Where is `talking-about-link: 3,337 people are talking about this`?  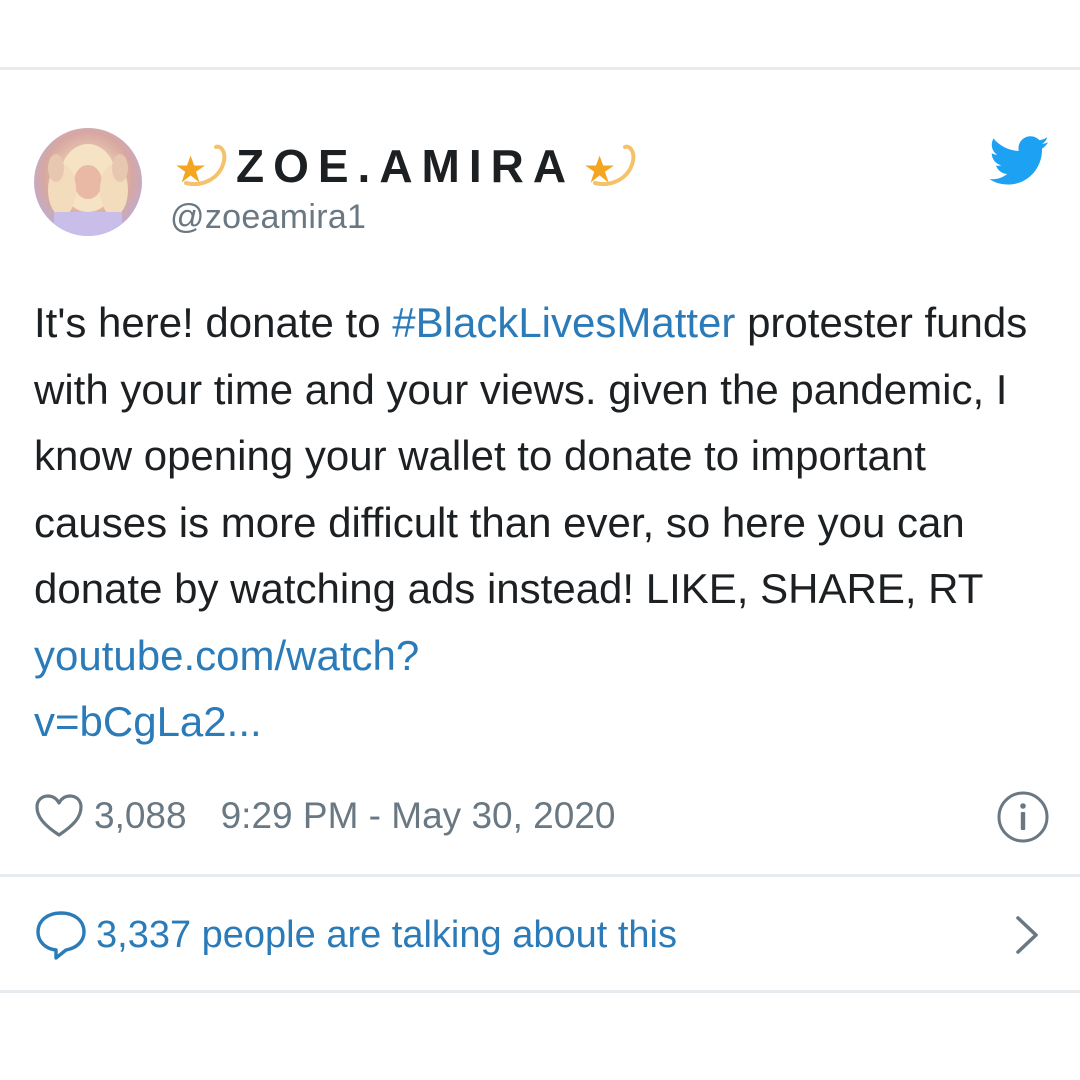 talking-about-link: 3,337 people are talking about this is located at coordinates (355, 935).